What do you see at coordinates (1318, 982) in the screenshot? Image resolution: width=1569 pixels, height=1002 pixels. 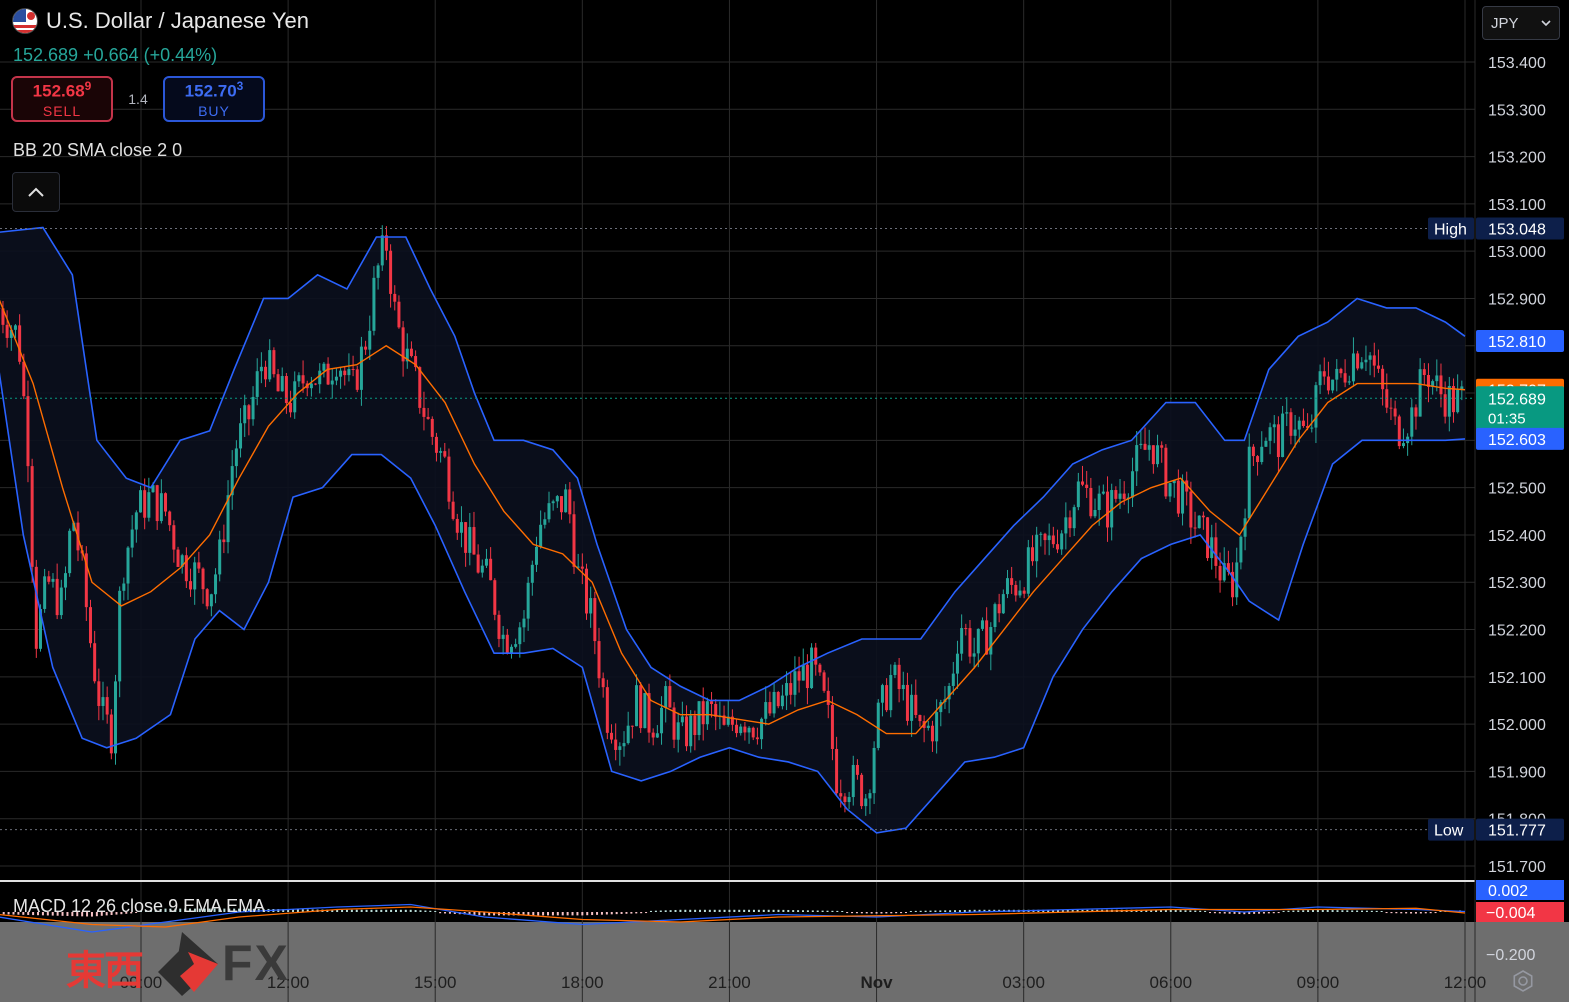 I see `time-tick-label: 09:00` at bounding box center [1318, 982].